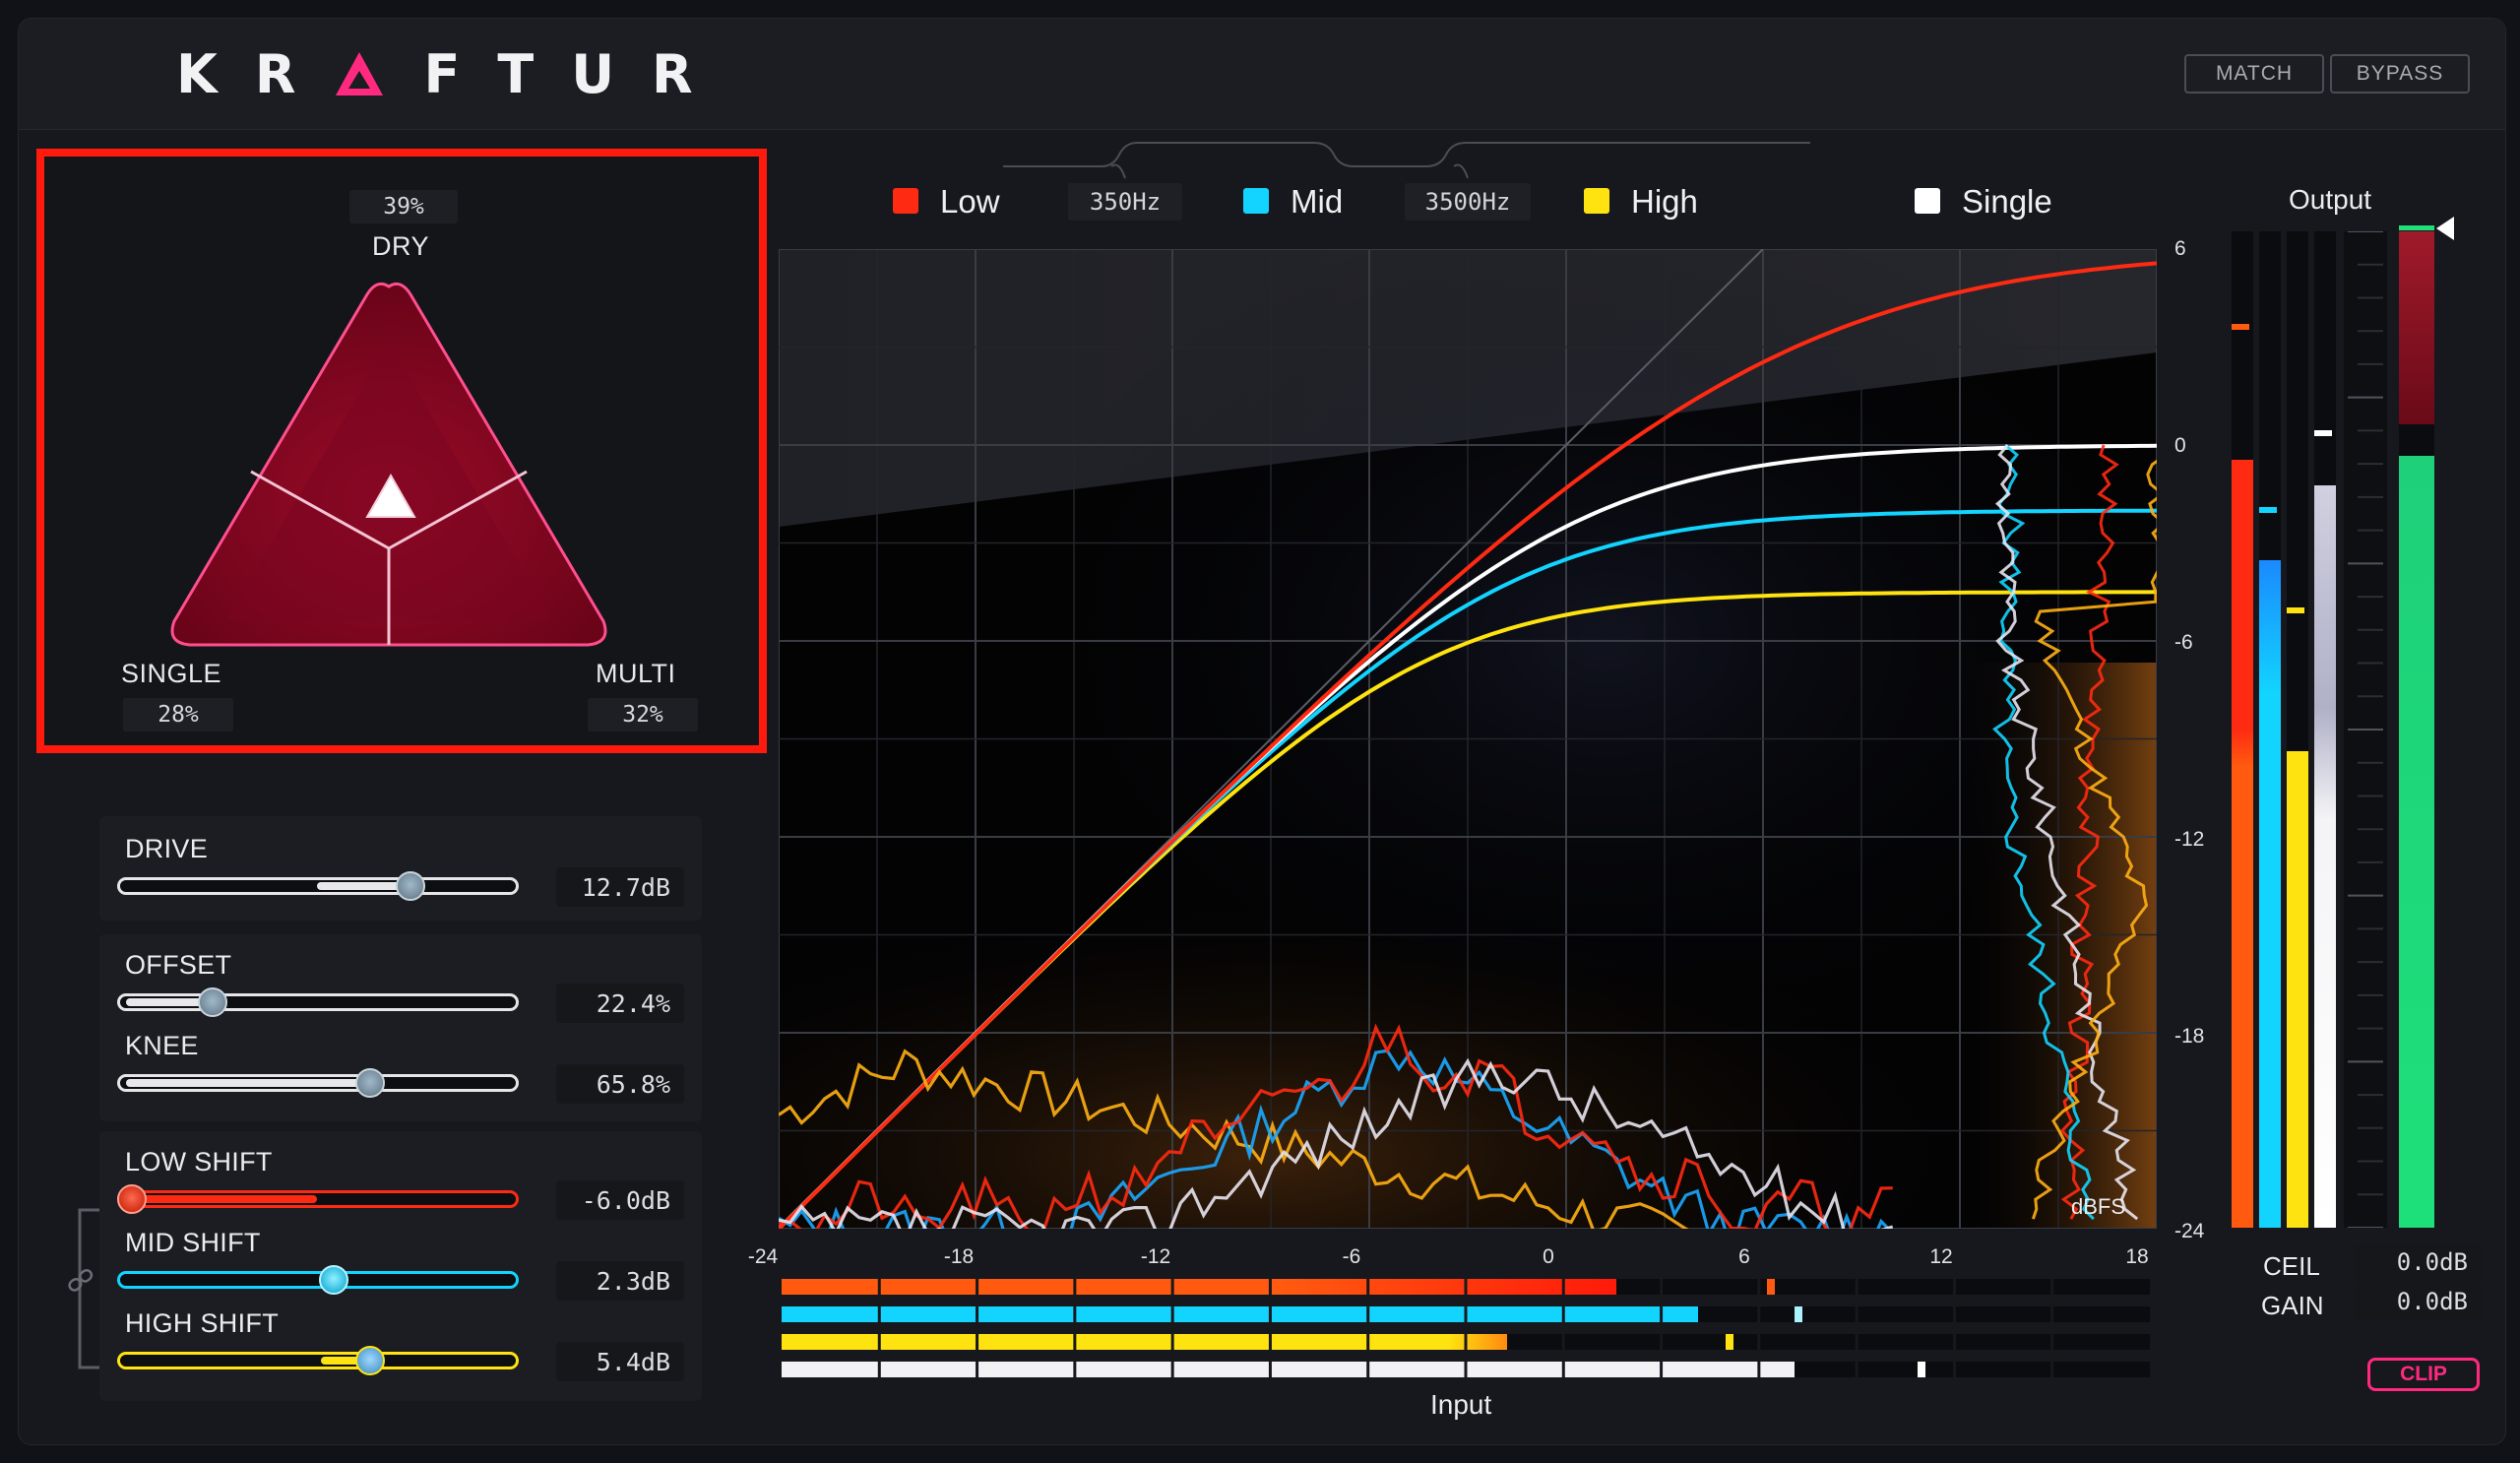 This screenshot has width=2520, height=1463. I want to click on mix-triangle-pad, so click(388, 467).